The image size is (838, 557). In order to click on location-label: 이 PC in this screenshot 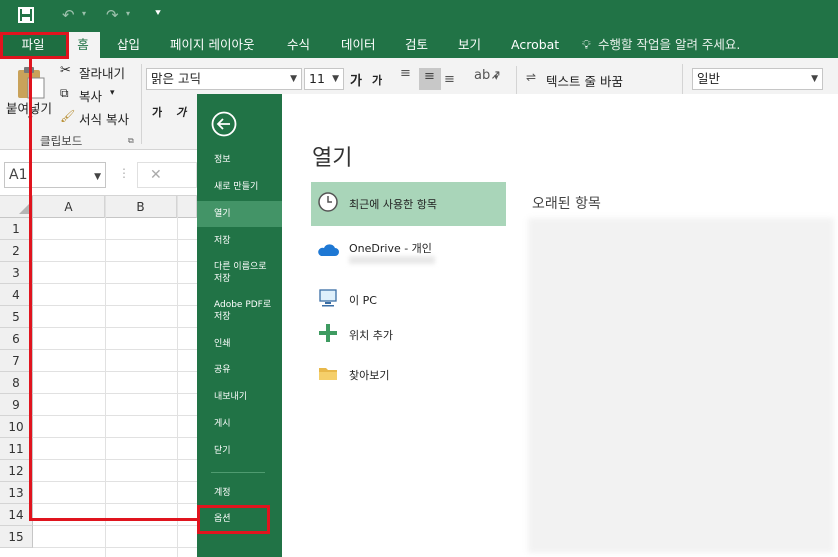, I will do `click(363, 300)`.